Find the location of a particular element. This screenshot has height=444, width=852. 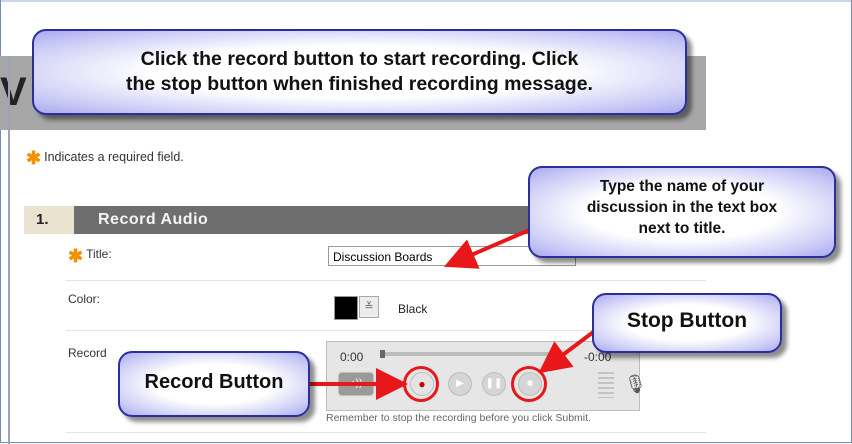

record-button-callout: Record Button is located at coordinates (214, 384).